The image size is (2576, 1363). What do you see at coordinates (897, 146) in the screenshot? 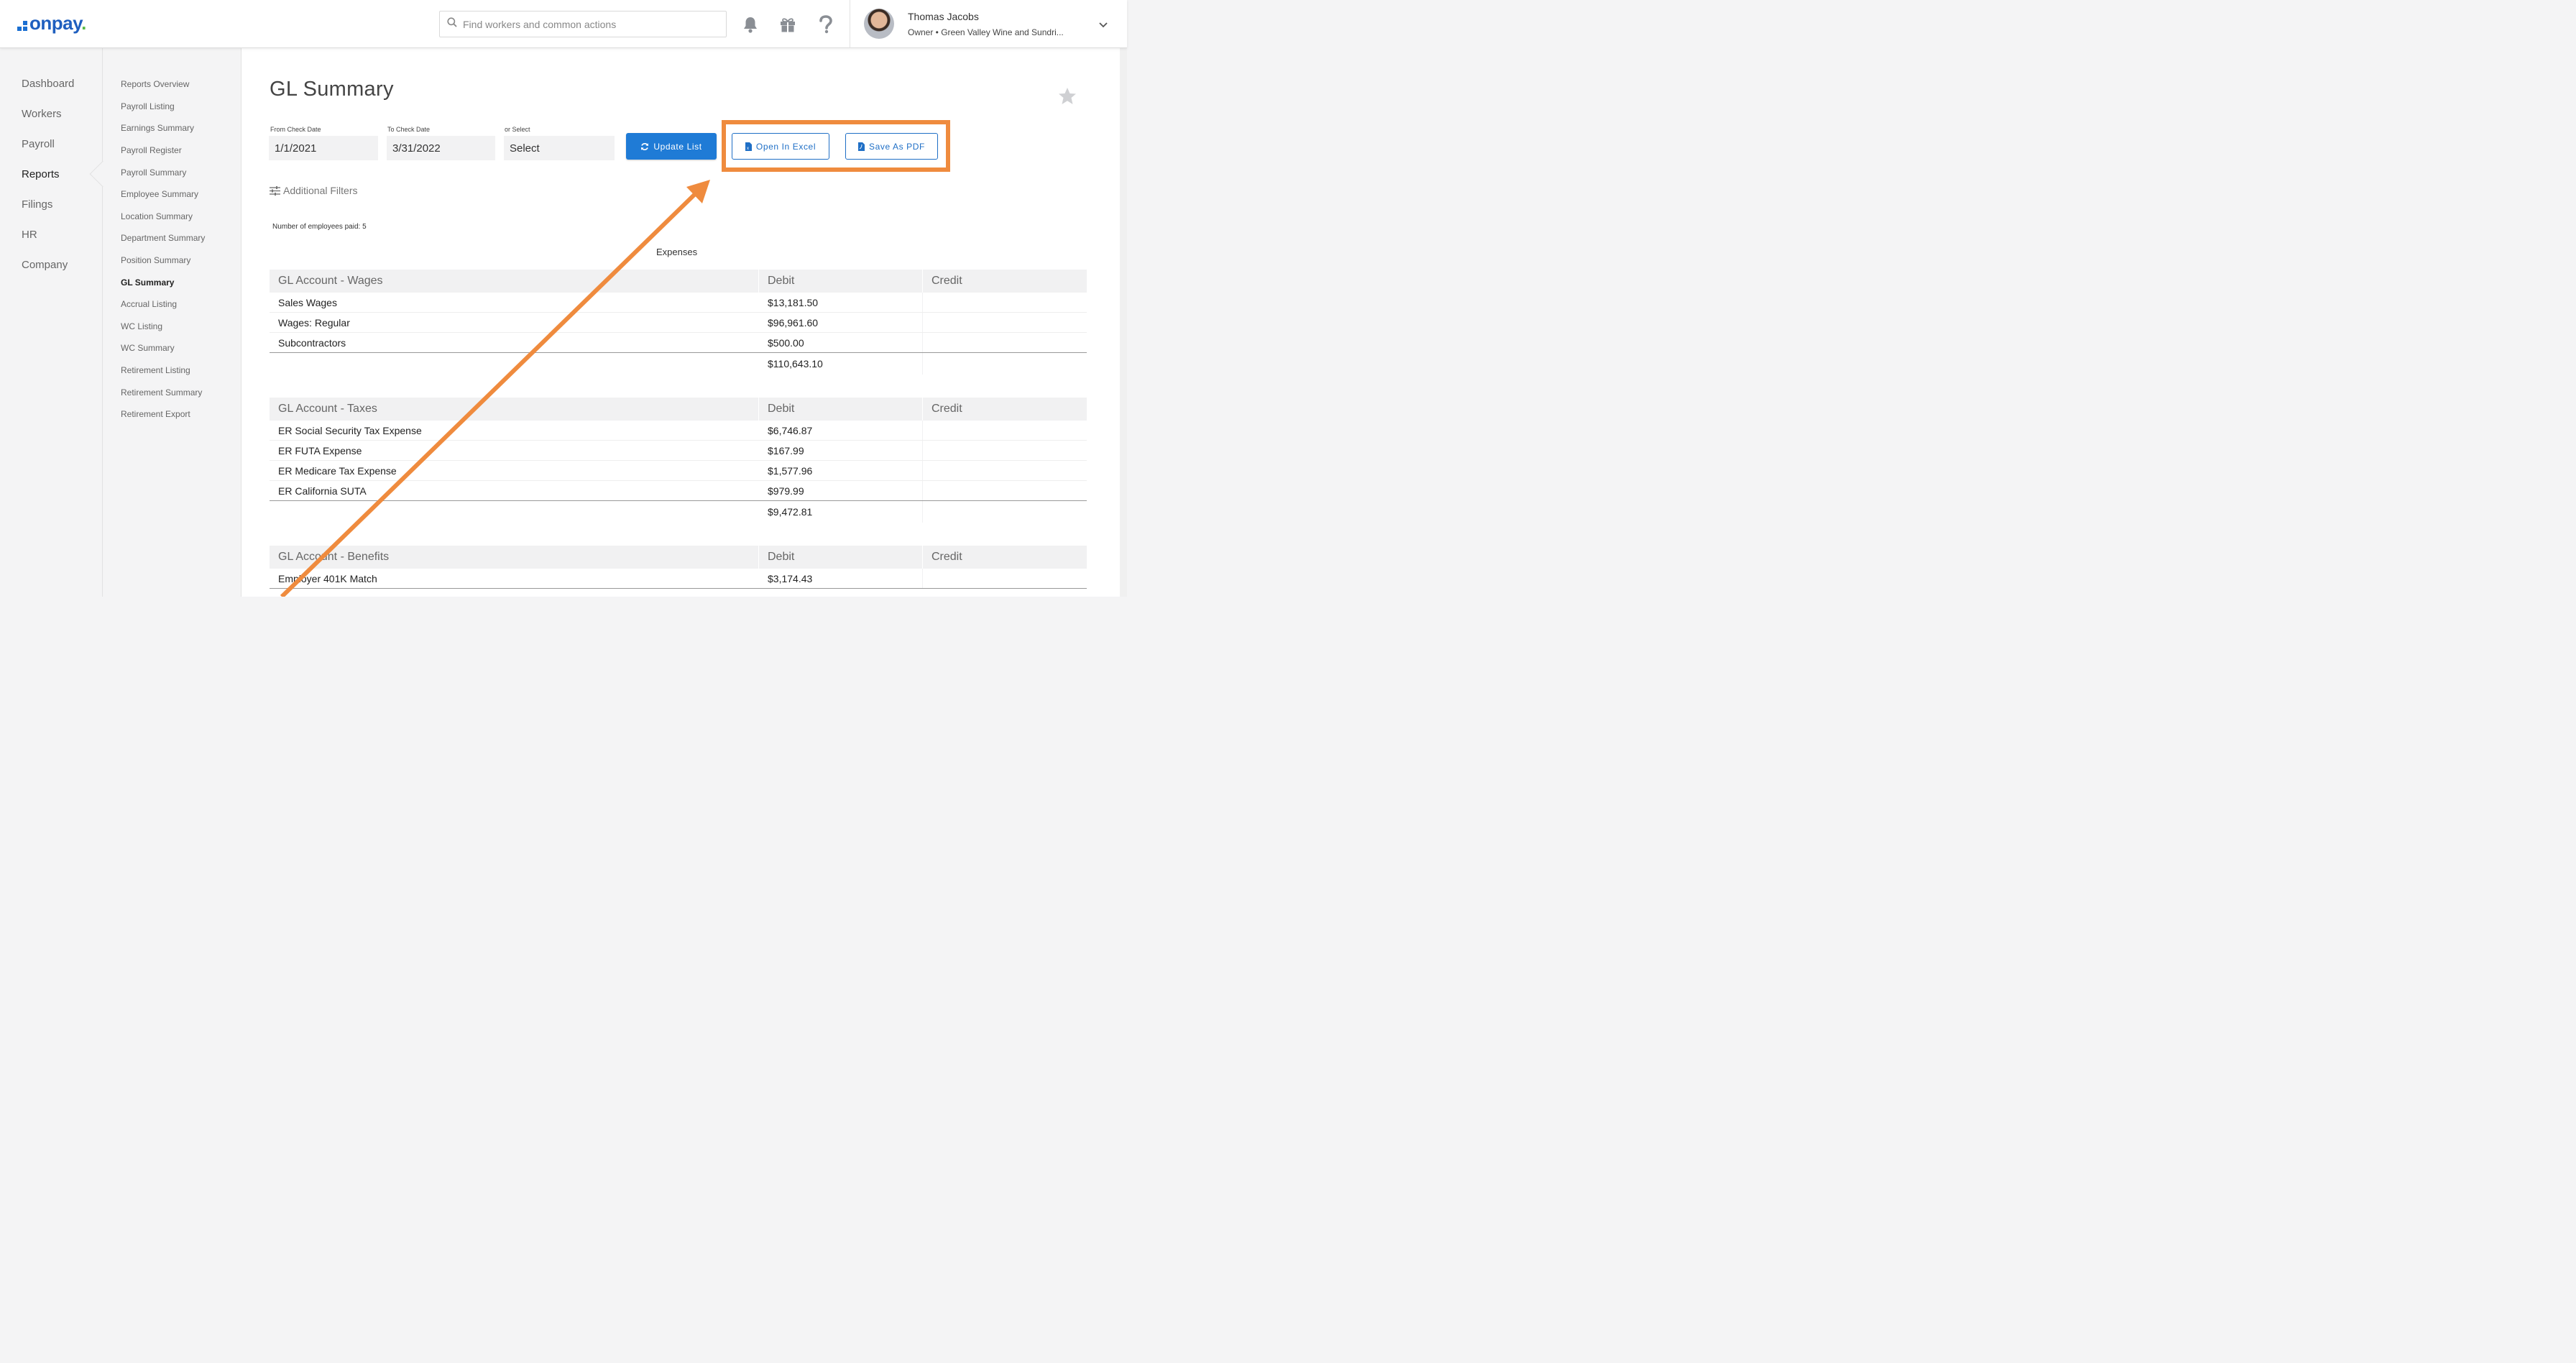
I see `save-as-pdf-label: Save As PDF` at bounding box center [897, 146].